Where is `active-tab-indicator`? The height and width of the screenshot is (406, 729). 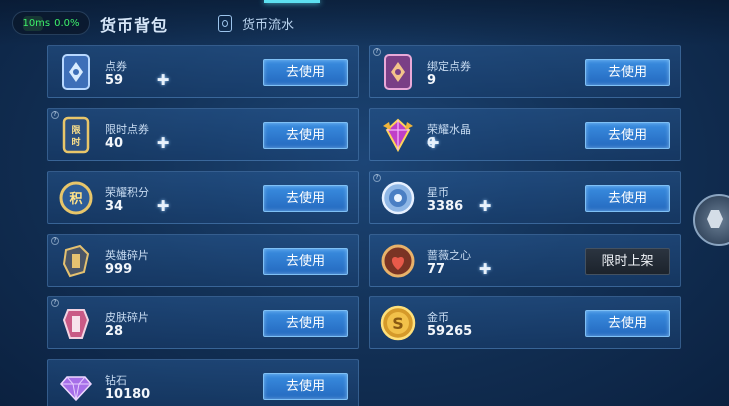 active-tab-indicator is located at coordinates (292, 1).